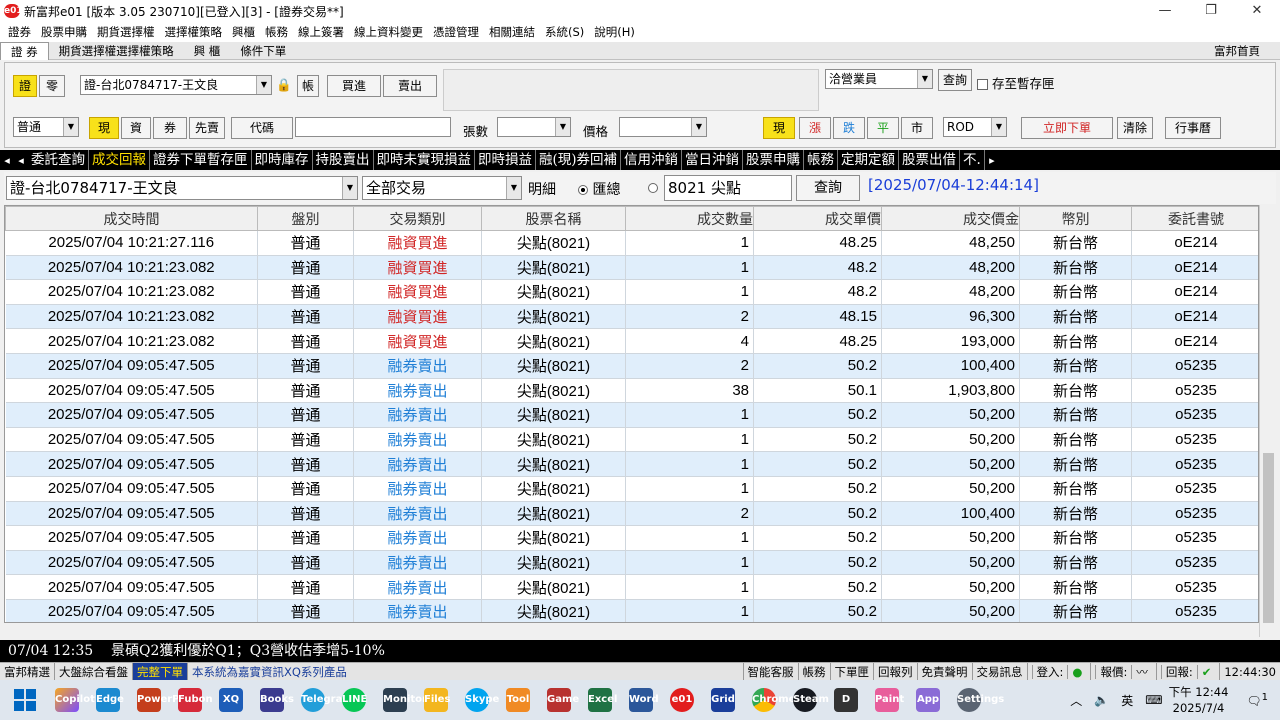 This screenshot has height=720, width=1280. I want to click on query-button: 查詢, so click(828, 188).